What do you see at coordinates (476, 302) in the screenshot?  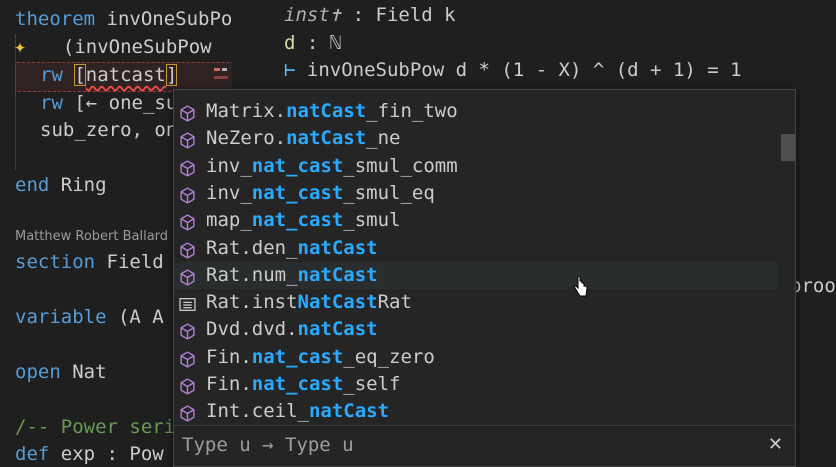 I see `suggestion-item: Rat.instNatCastRat` at bounding box center [476, 302].